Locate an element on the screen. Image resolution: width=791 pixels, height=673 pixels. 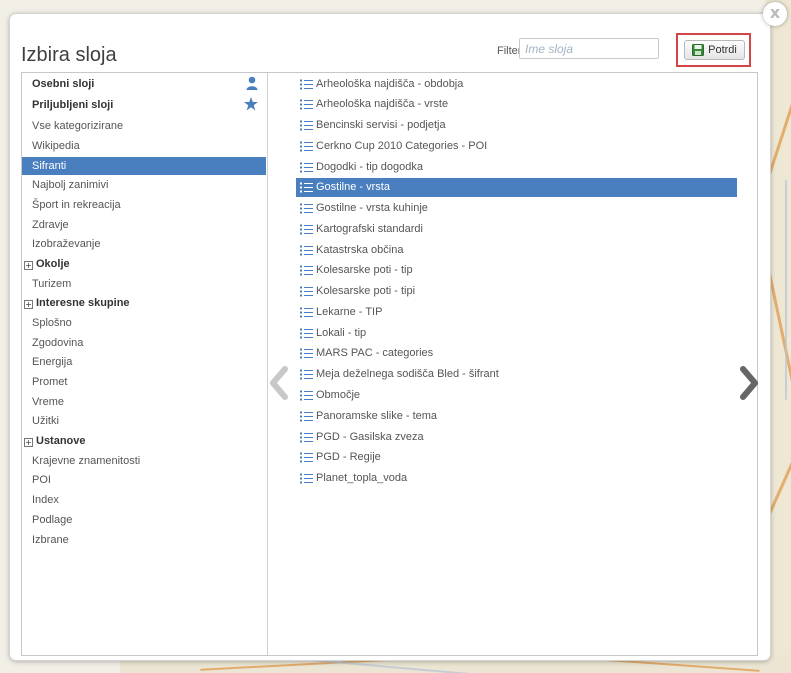
layer-list-item-label: Kolesarske poti - tipi is located at coordinates (366, 291).